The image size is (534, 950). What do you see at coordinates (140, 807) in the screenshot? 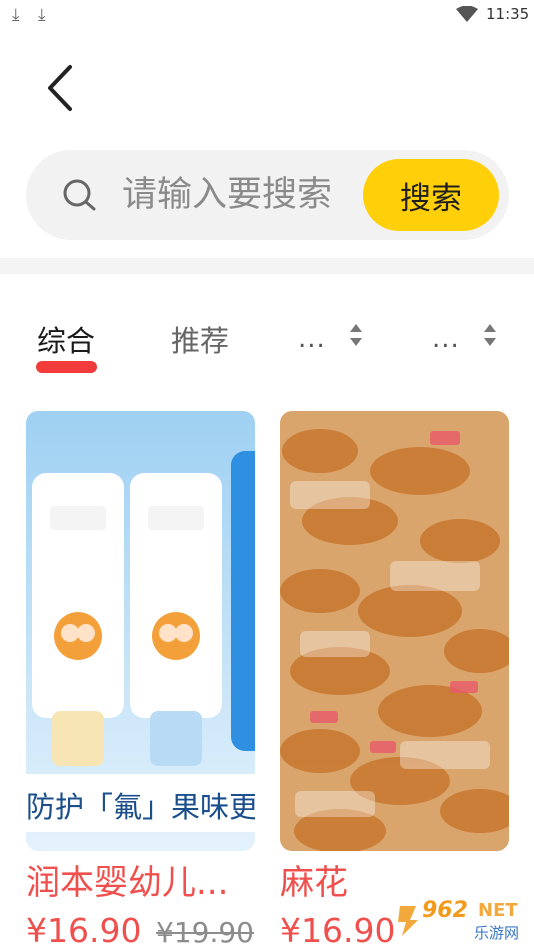
I see `product-banner-text: 防护「氟」果味更` at bounding box center [140, 807].